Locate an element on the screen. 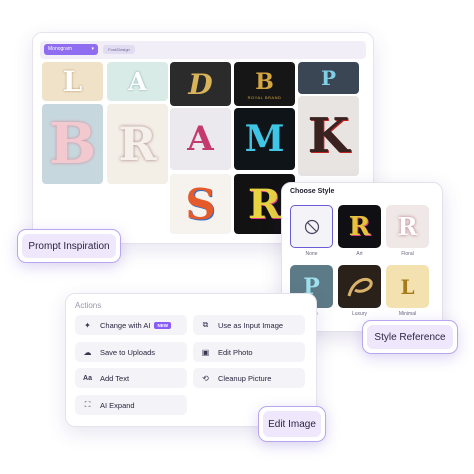 This screenshot has height=474, width=474. gallery-tile-letter: K is located at coordinates (328, 136).